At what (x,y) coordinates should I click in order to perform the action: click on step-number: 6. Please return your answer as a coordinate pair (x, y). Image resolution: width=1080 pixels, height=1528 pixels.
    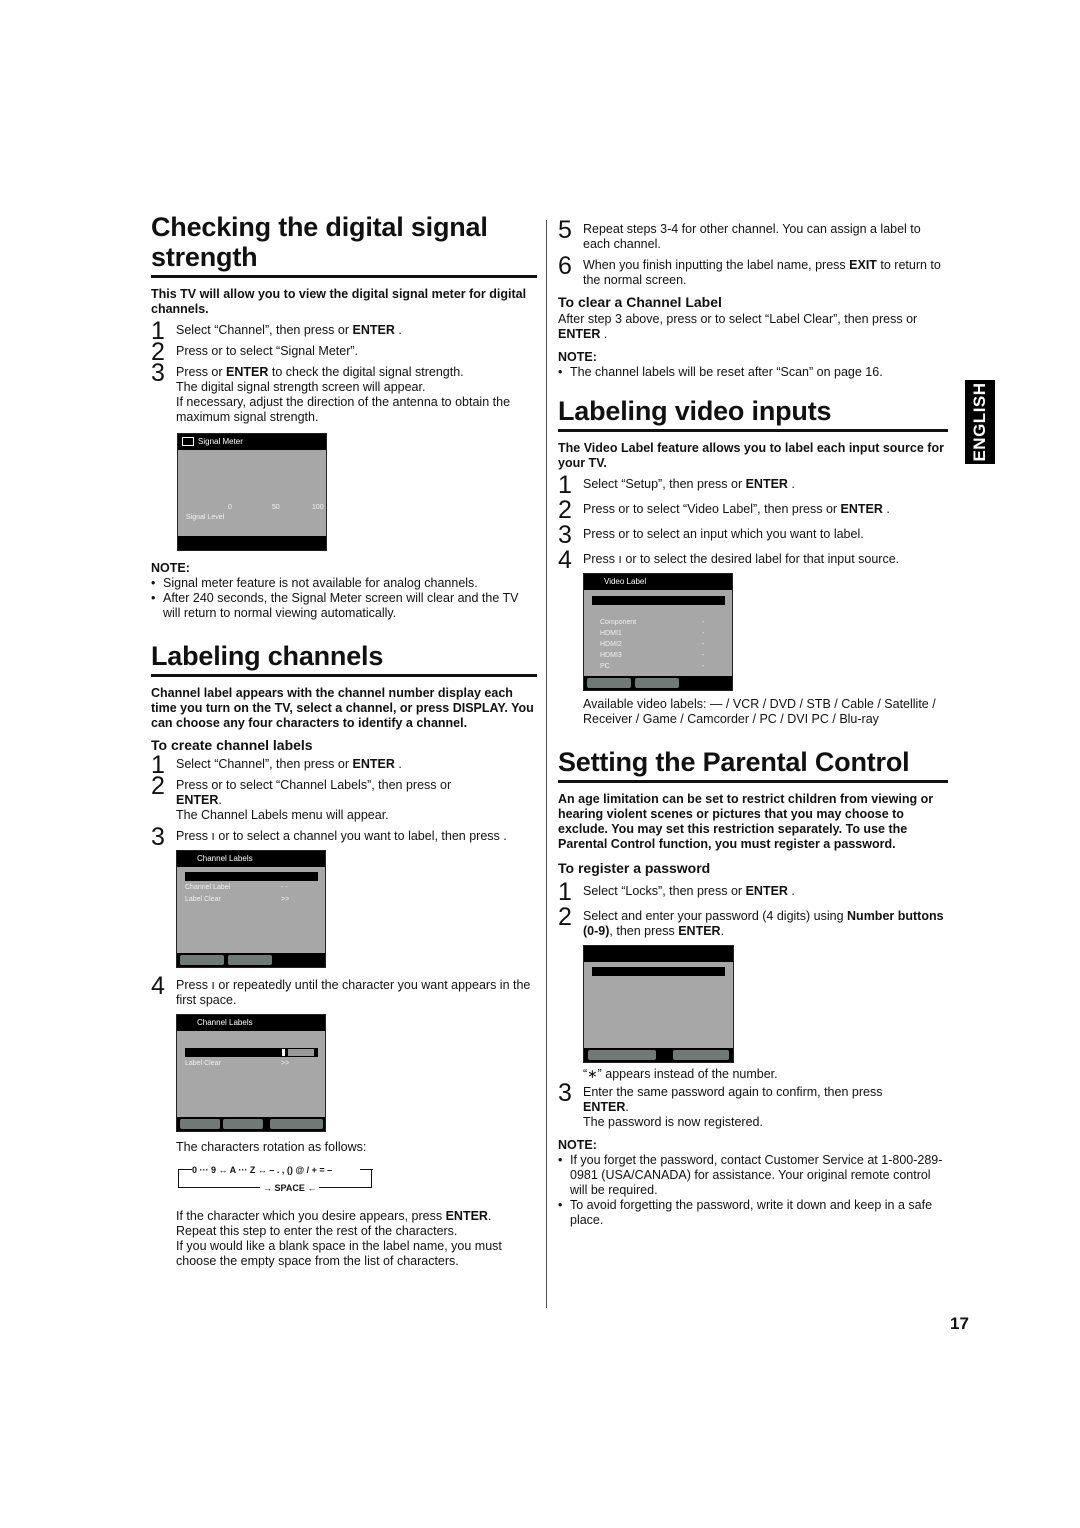
    Looking at the image, I should click on (565, 266).